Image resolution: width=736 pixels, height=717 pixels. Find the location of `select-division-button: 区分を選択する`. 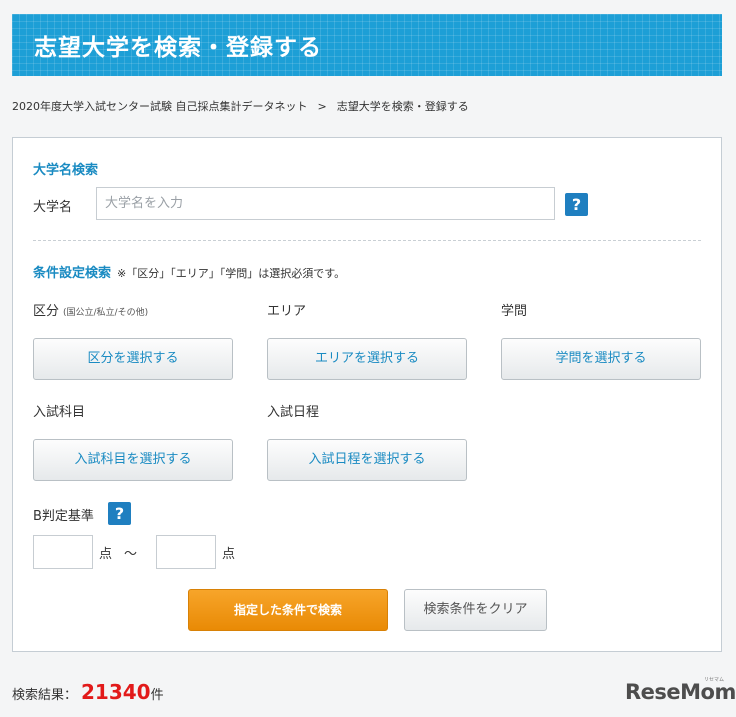

select-division-button: 区分を選択する is located at coordinates (133, 359).